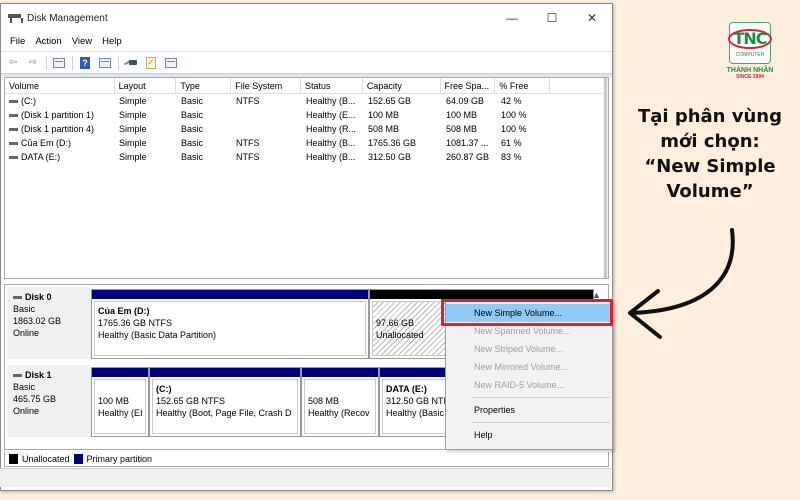  Describe the element at coordinates (512, 18) in the screenshot. I see `minimize-button: —` at that location.